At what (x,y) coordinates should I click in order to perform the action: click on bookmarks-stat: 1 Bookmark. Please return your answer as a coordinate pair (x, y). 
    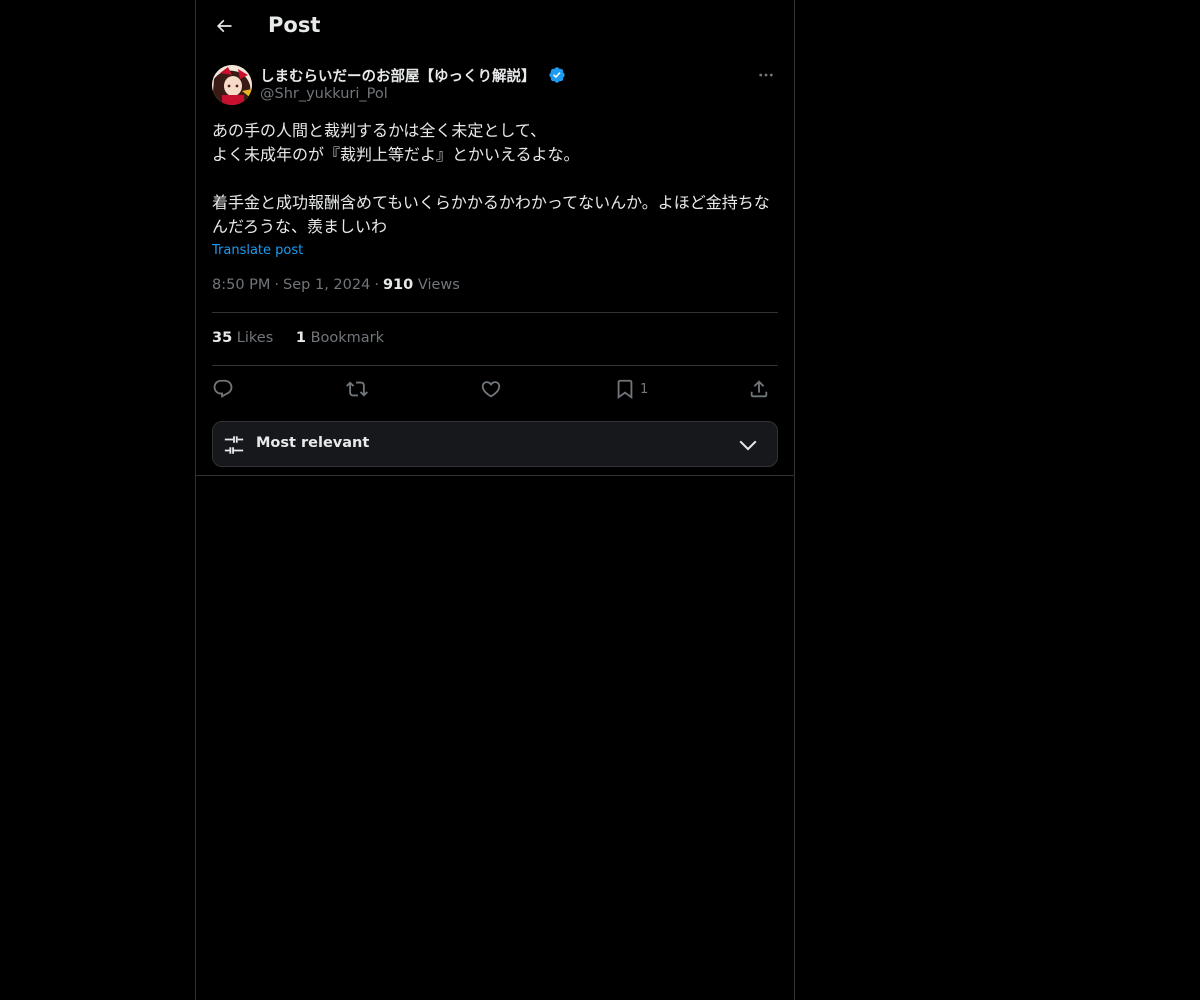
    Looking at the image, I should click on (340, 338).